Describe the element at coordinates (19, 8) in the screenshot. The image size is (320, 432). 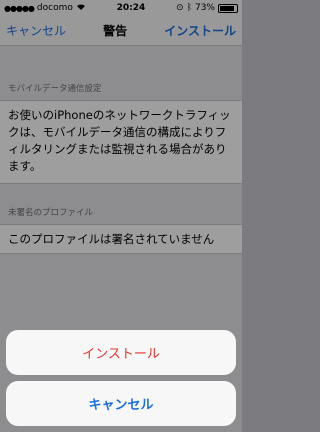
I see `signal-strength-icon: ●●●●●` at that location.